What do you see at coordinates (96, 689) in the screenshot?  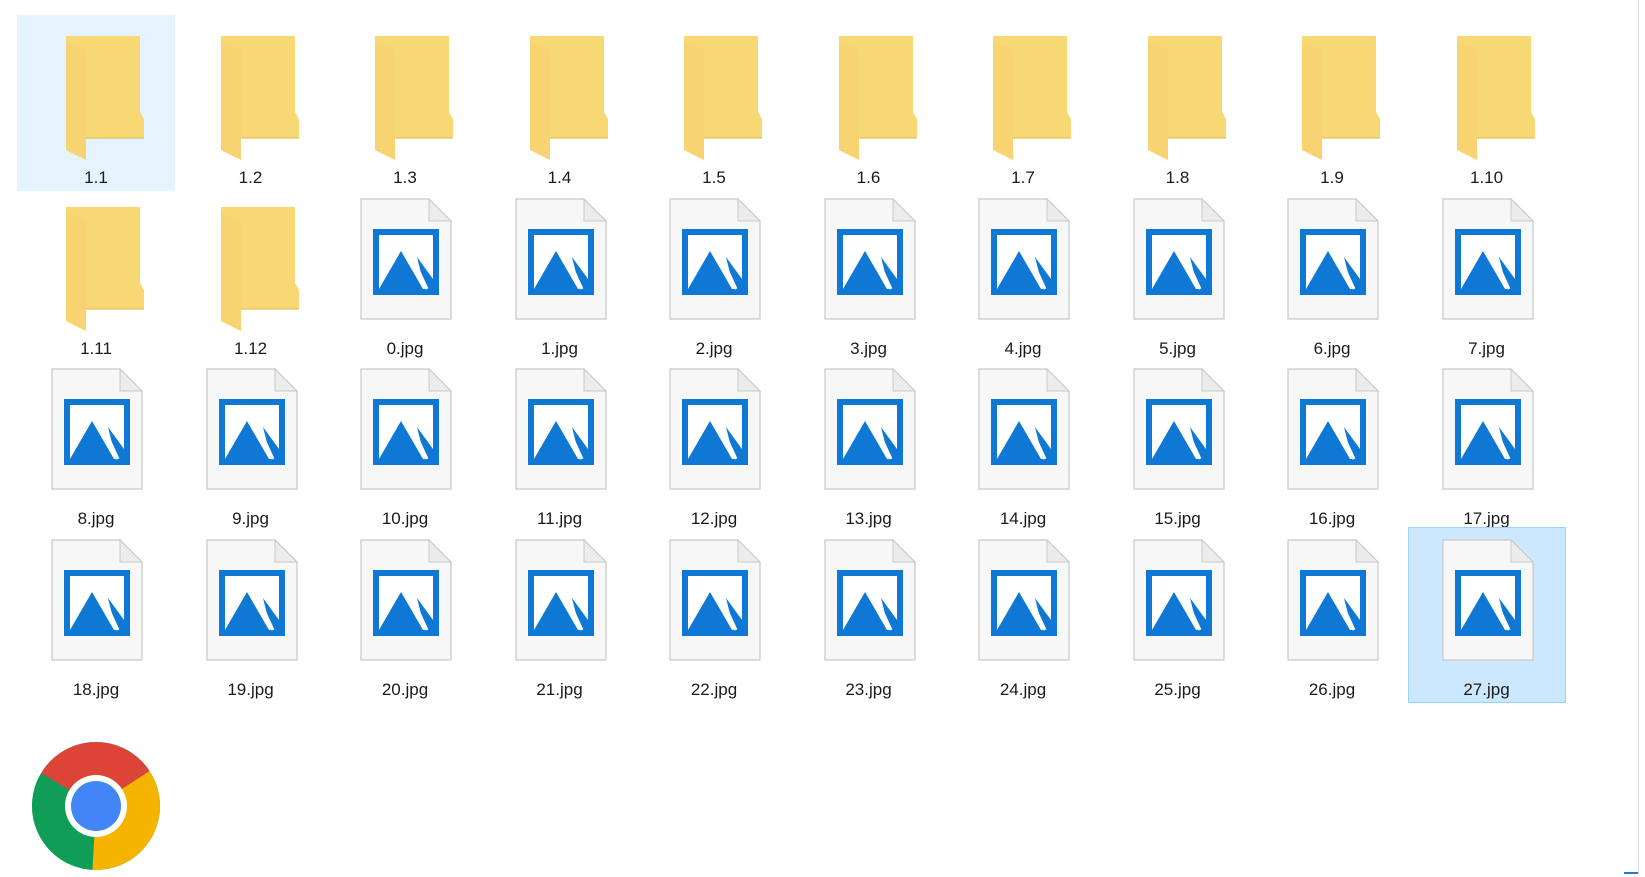 I see `item-label: 18.jpg` at bounding box center [96, 689].